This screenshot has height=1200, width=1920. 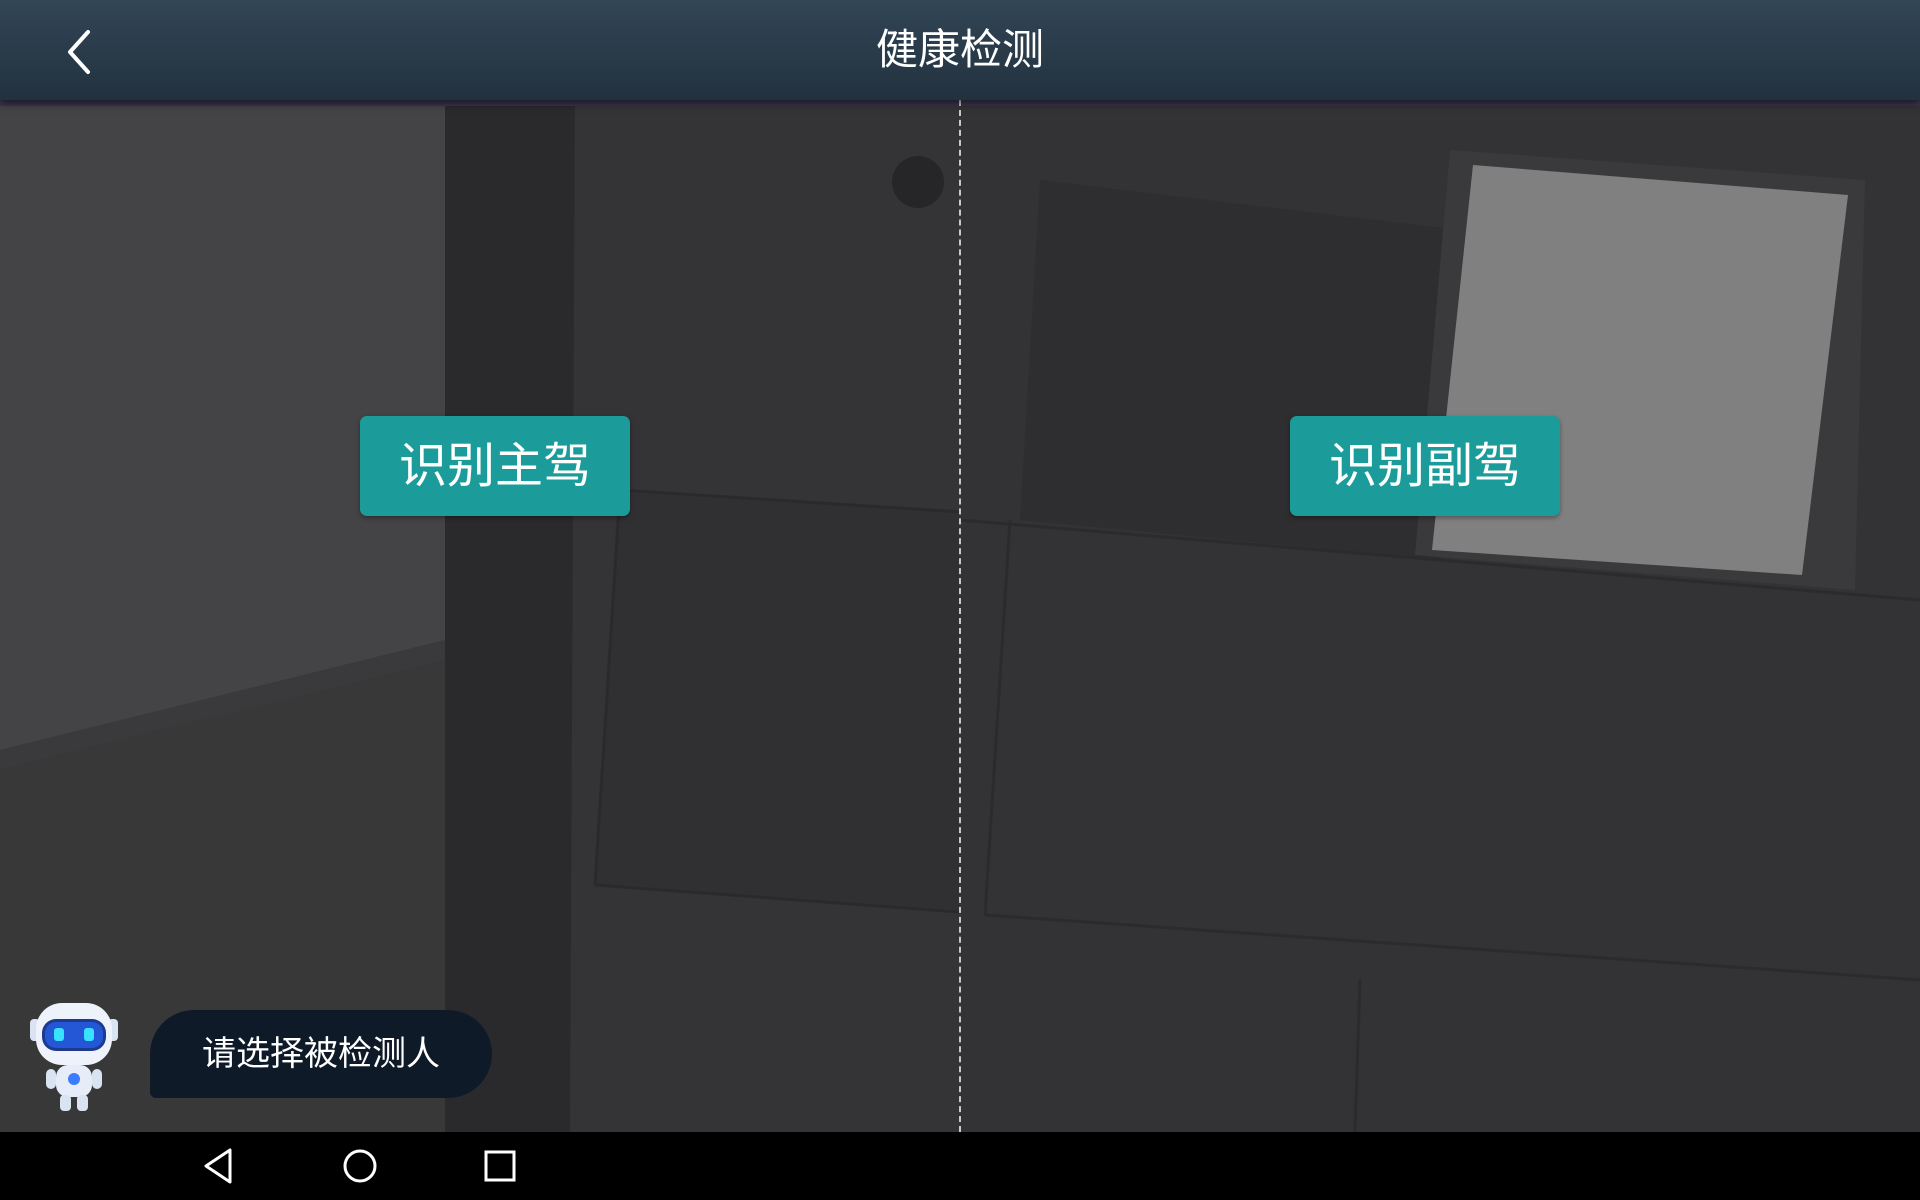 What do you see at coordinates (495, 466) in the screenshot?
I see `identify-driver-button: 识别主驾` at bounding box center [495, 466].